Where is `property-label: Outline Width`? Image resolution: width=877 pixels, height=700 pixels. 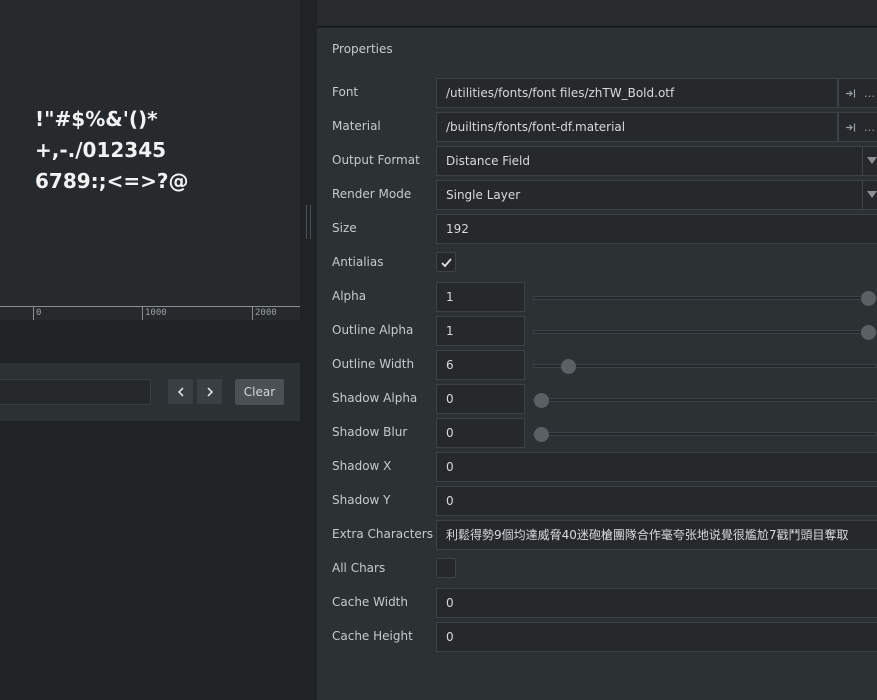
property-label: Outline Width is located at coordinates (373, 364).